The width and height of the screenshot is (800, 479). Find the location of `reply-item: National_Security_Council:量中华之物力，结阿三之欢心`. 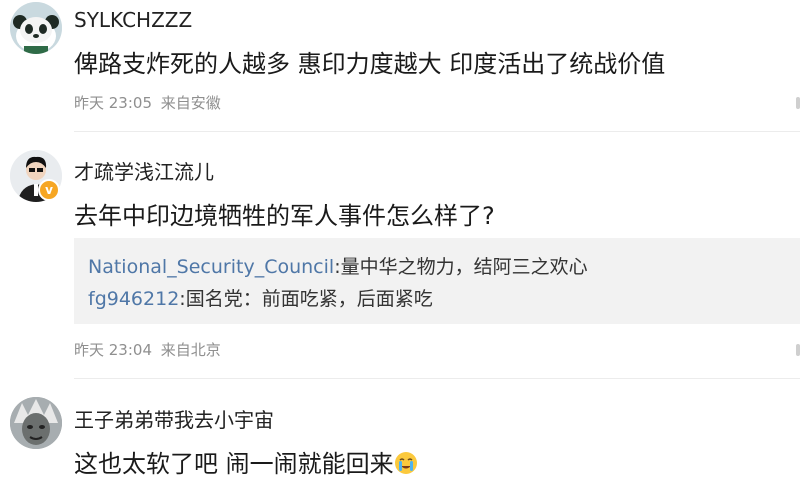

reply-item: National_Security_Council:量中华之物力，结阿三之欢心 is located at coordinates (338, 265).